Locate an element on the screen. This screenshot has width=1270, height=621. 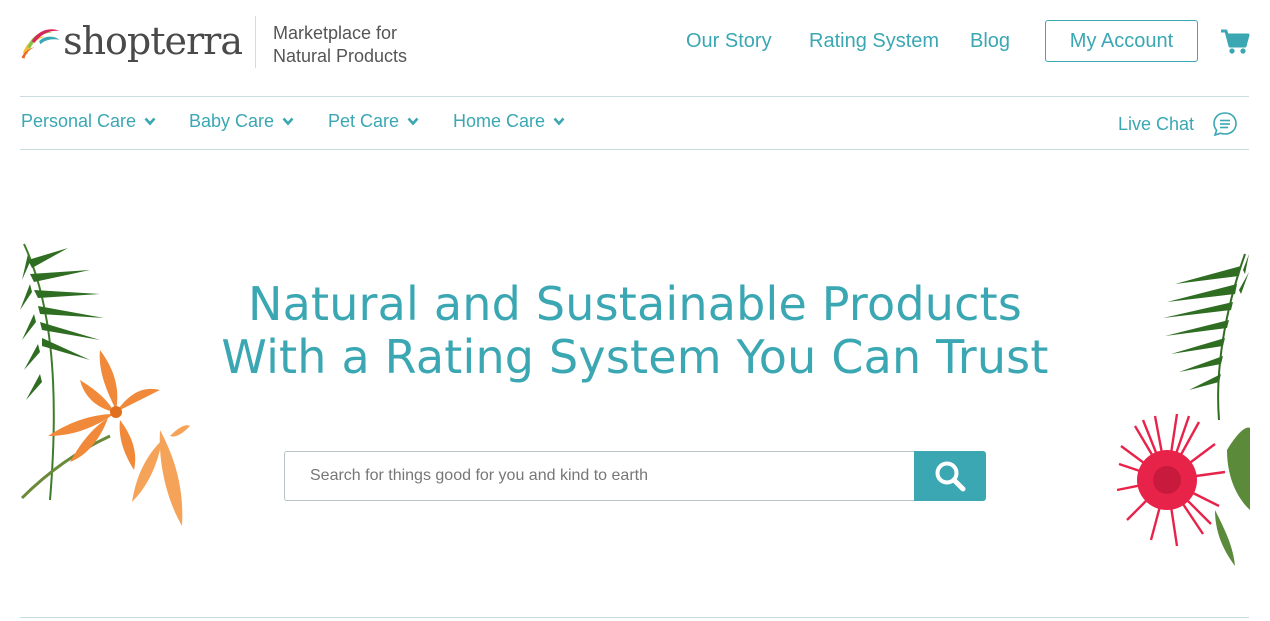
shopping-cart-icon is located at coordinates (1235, 42).